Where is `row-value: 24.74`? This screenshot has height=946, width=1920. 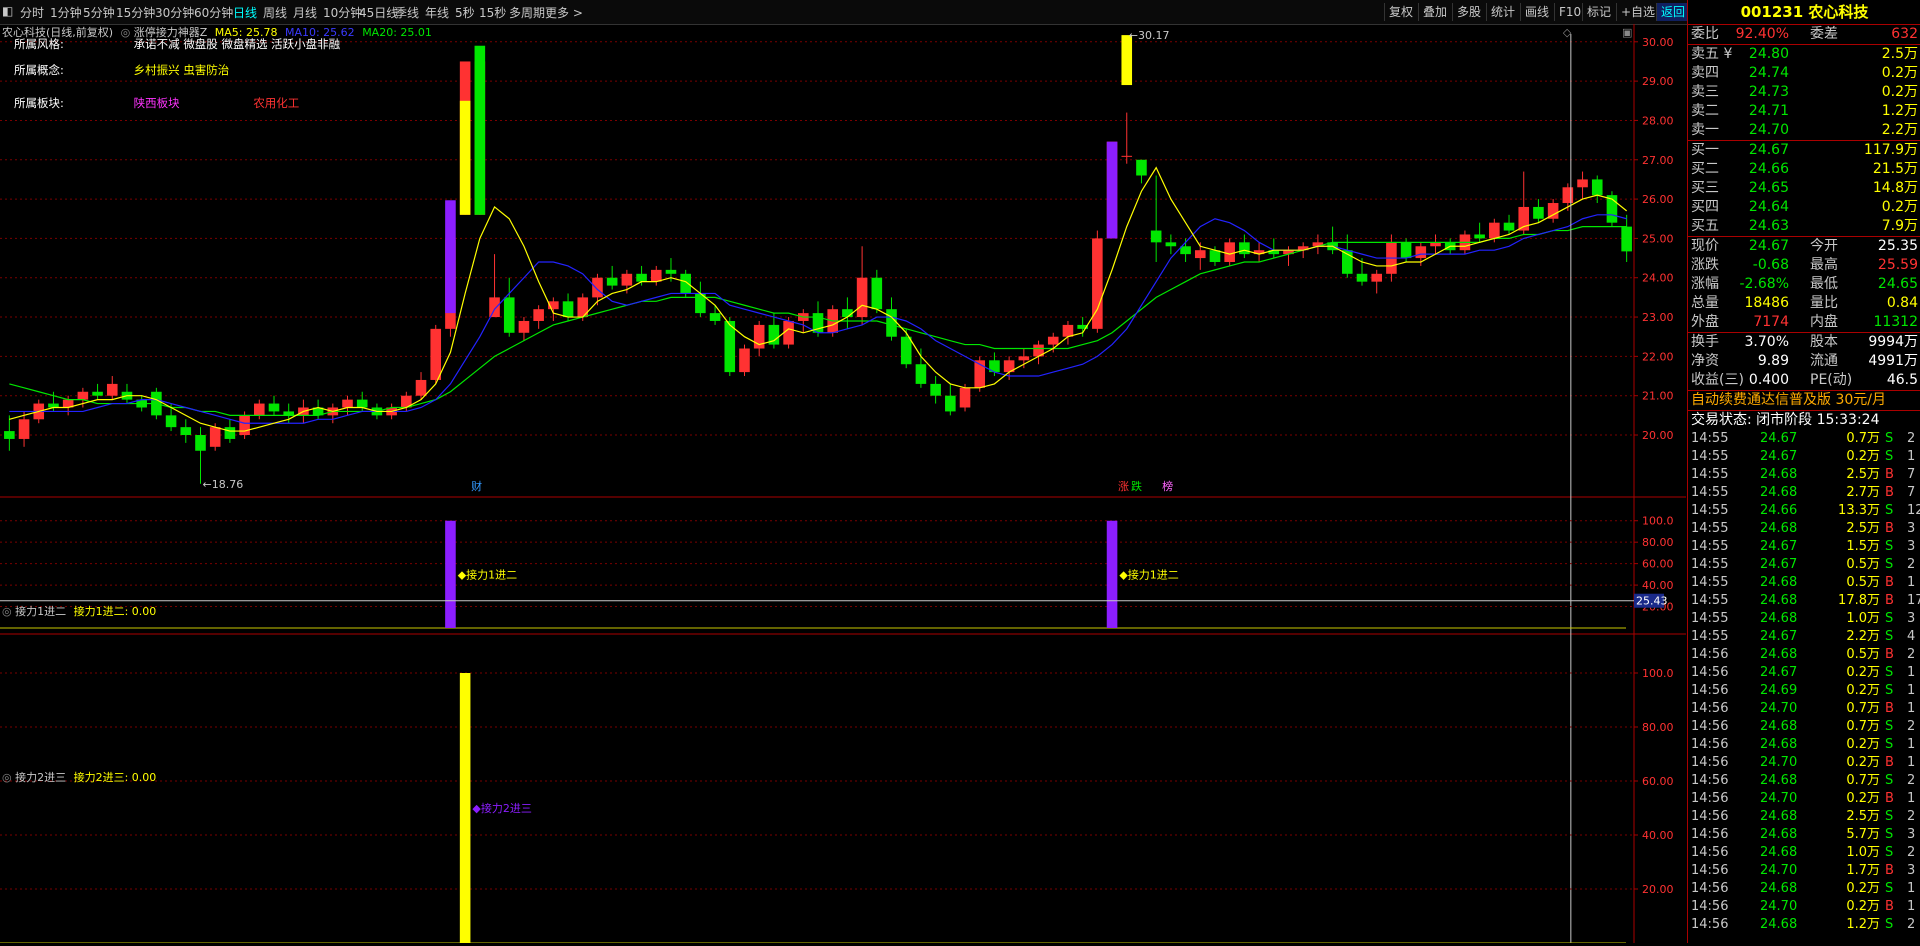 row-value: 24.74 is located at coordinates (1768, 73).